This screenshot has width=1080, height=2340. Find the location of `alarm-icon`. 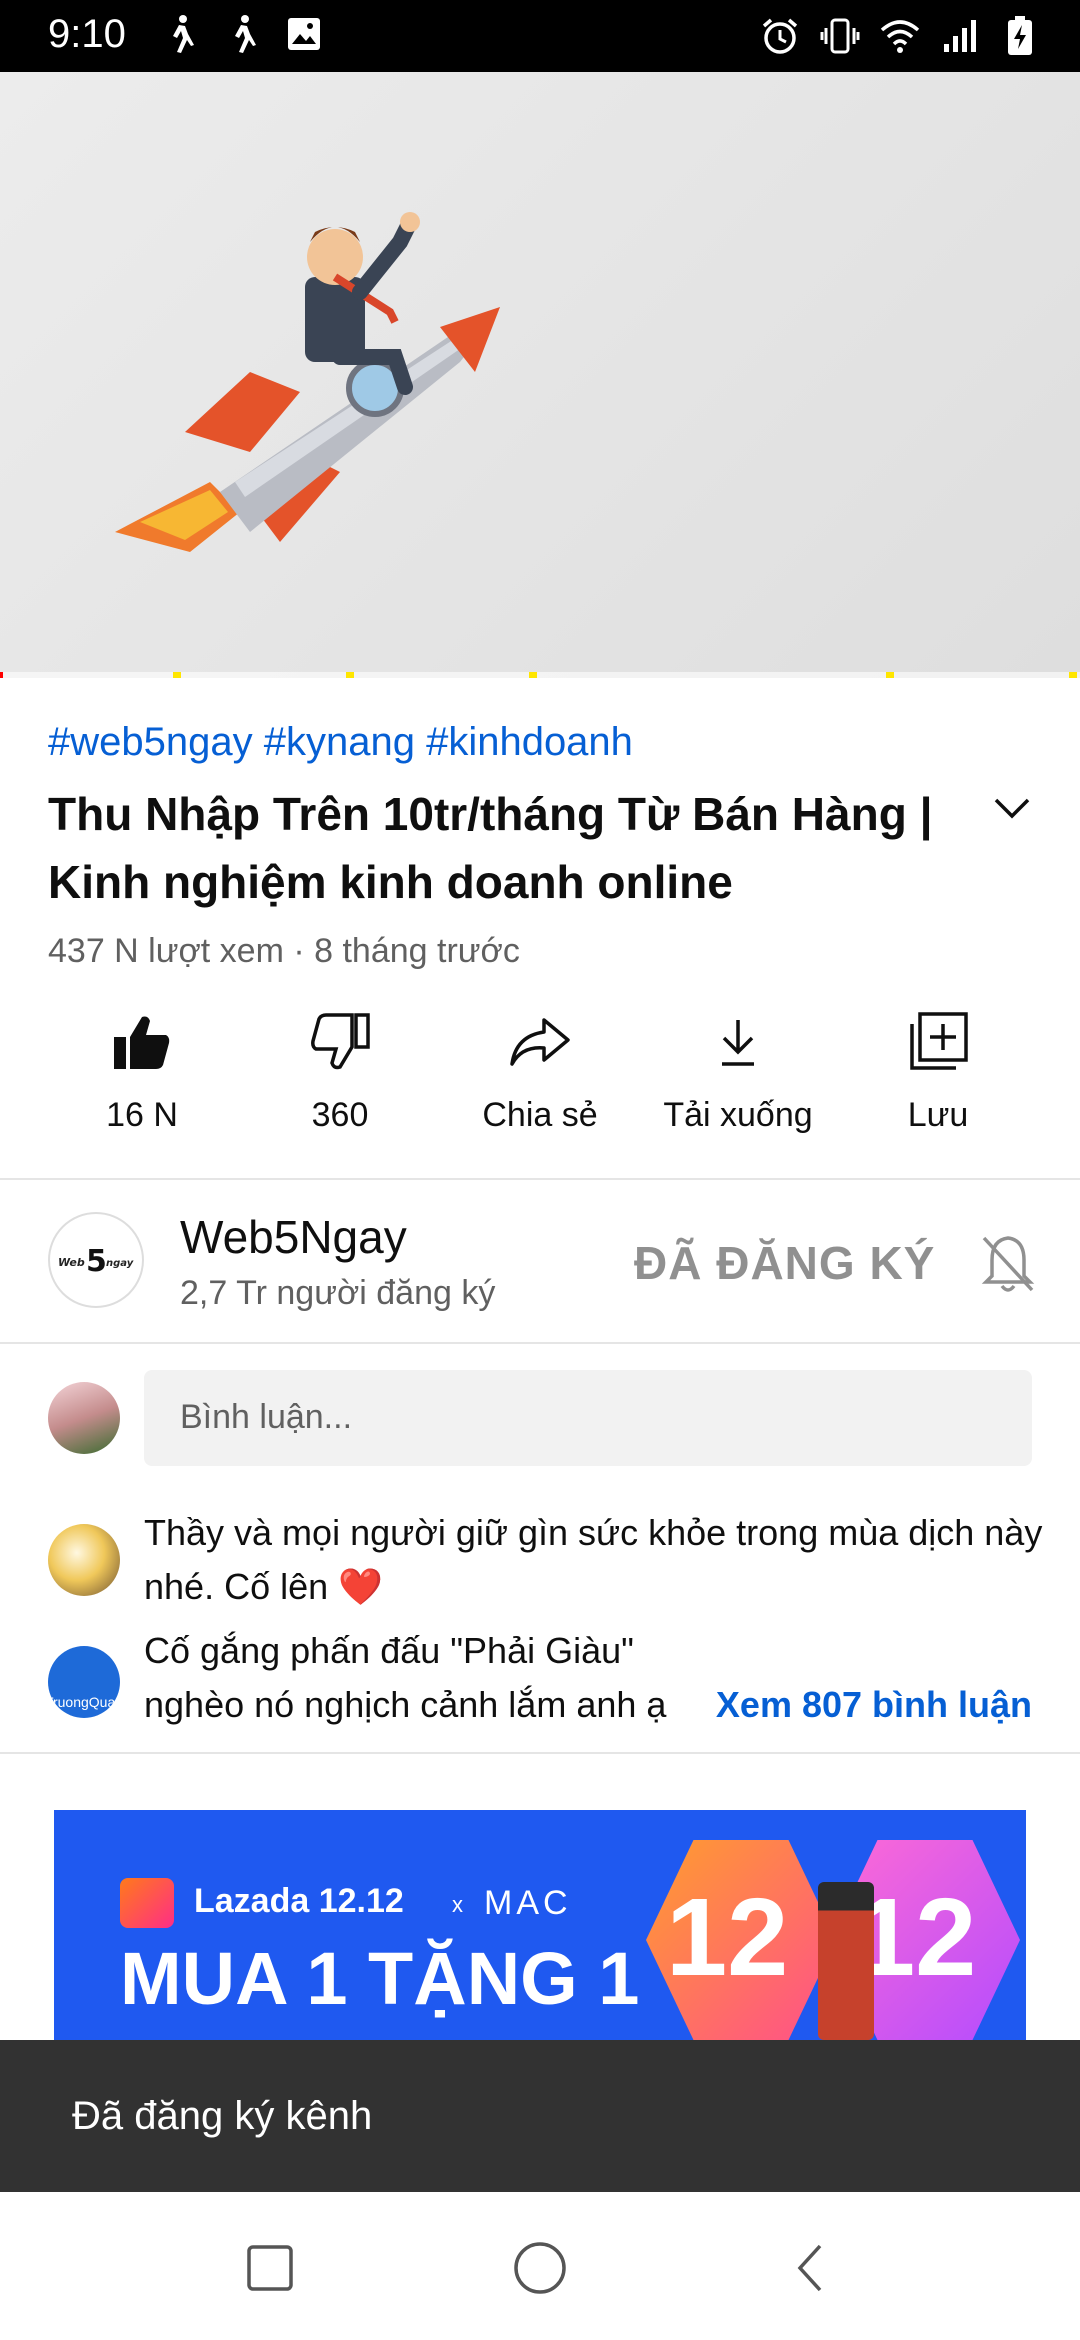

alarm-icon is located at coordinates (780, 36).